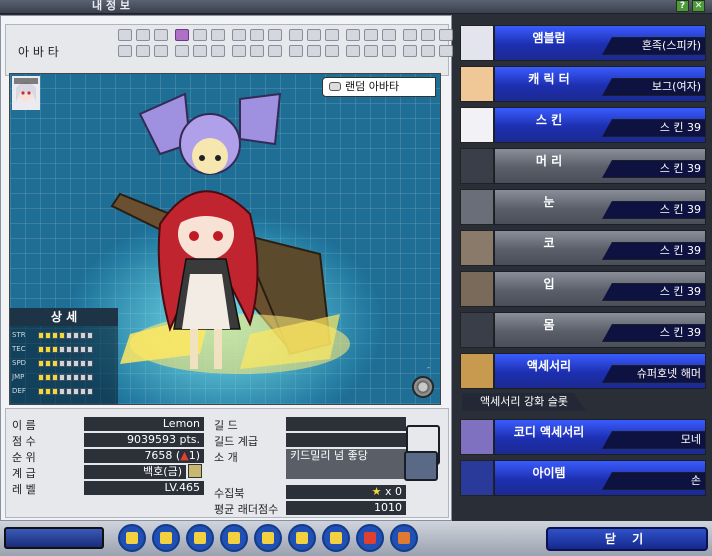 This screenshot has height=556, width=712. What do you see at coordinates (38, 52) in the screenshot?
I see `avatar-label: 아 바 타` at bounding box center [38, 52].